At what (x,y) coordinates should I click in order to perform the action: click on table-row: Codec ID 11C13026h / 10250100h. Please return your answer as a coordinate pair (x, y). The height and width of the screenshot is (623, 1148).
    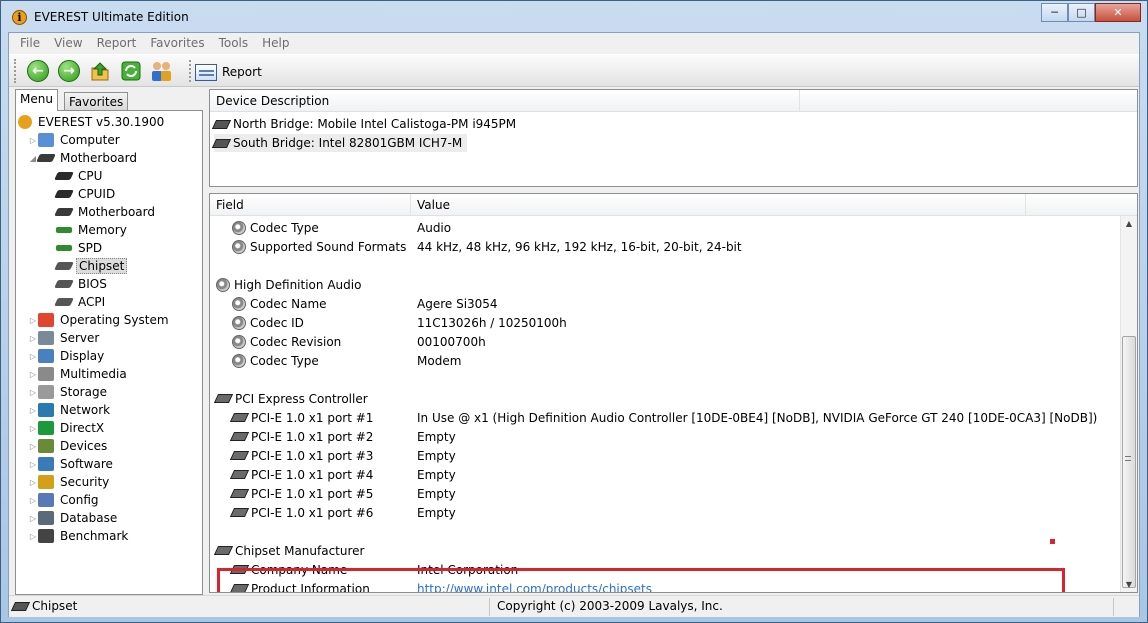
    Looking at the image, I should click on (665, 322).